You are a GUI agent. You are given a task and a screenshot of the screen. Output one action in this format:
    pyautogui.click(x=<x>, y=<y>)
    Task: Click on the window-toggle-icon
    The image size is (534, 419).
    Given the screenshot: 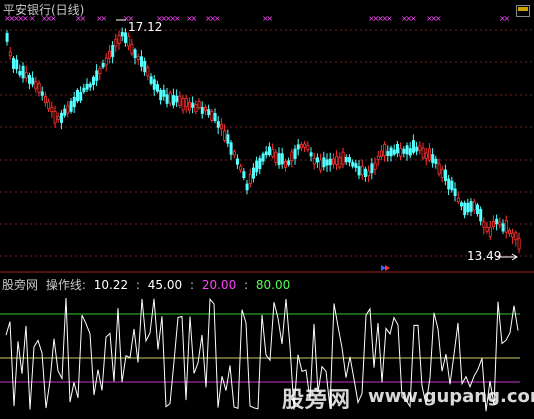 What is the action you would take?
    pyautogui.click(x=523, y=9)
    